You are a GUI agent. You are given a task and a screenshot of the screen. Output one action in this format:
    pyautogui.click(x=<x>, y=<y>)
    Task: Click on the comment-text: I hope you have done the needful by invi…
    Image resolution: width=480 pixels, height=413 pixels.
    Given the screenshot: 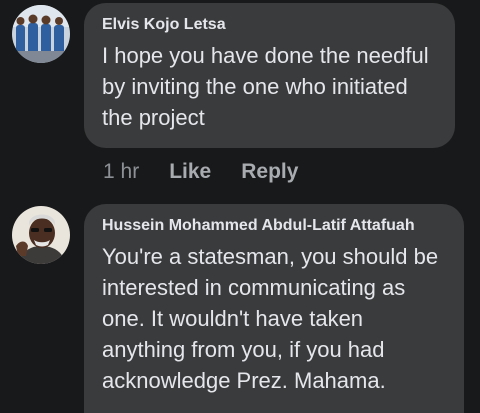 What is the action you would take?
    pyautogui.click(x=265, y=86)
    